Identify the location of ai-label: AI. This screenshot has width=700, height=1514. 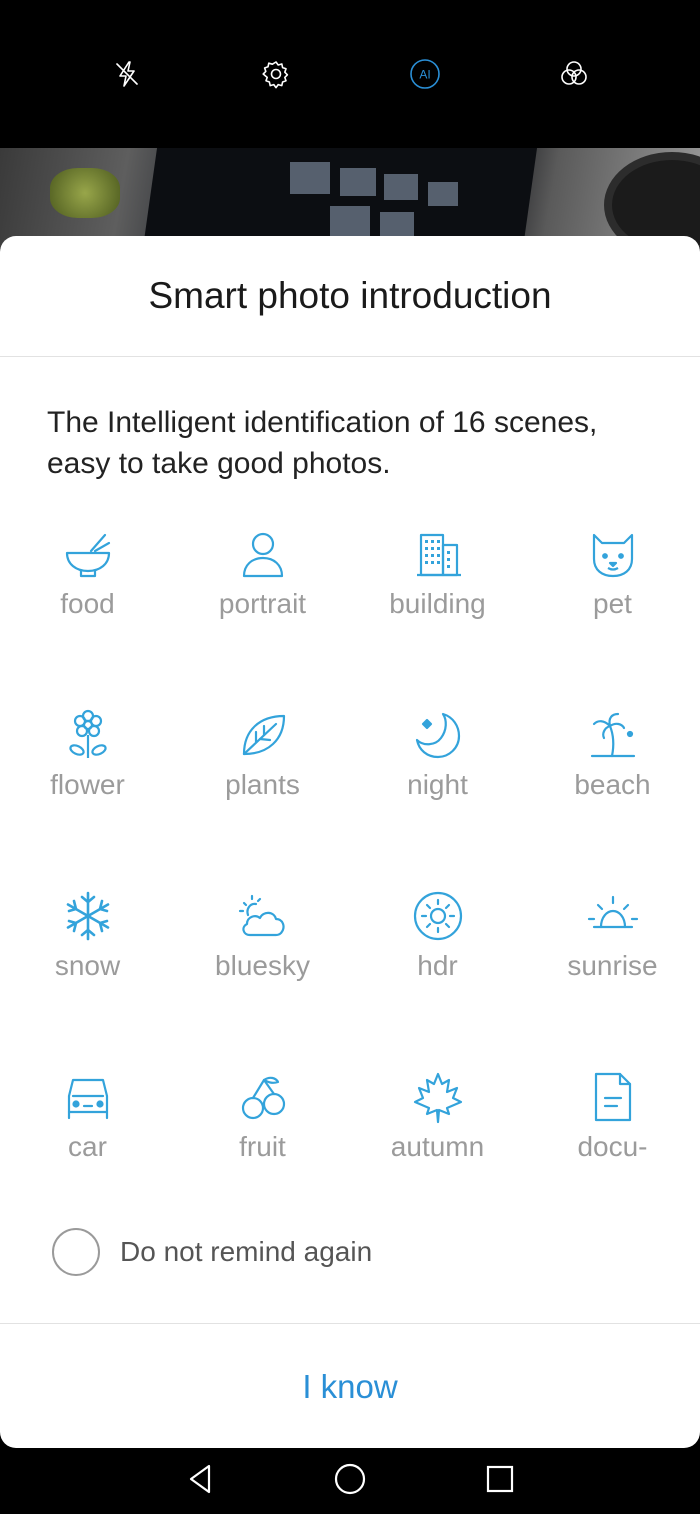
(424, 75).